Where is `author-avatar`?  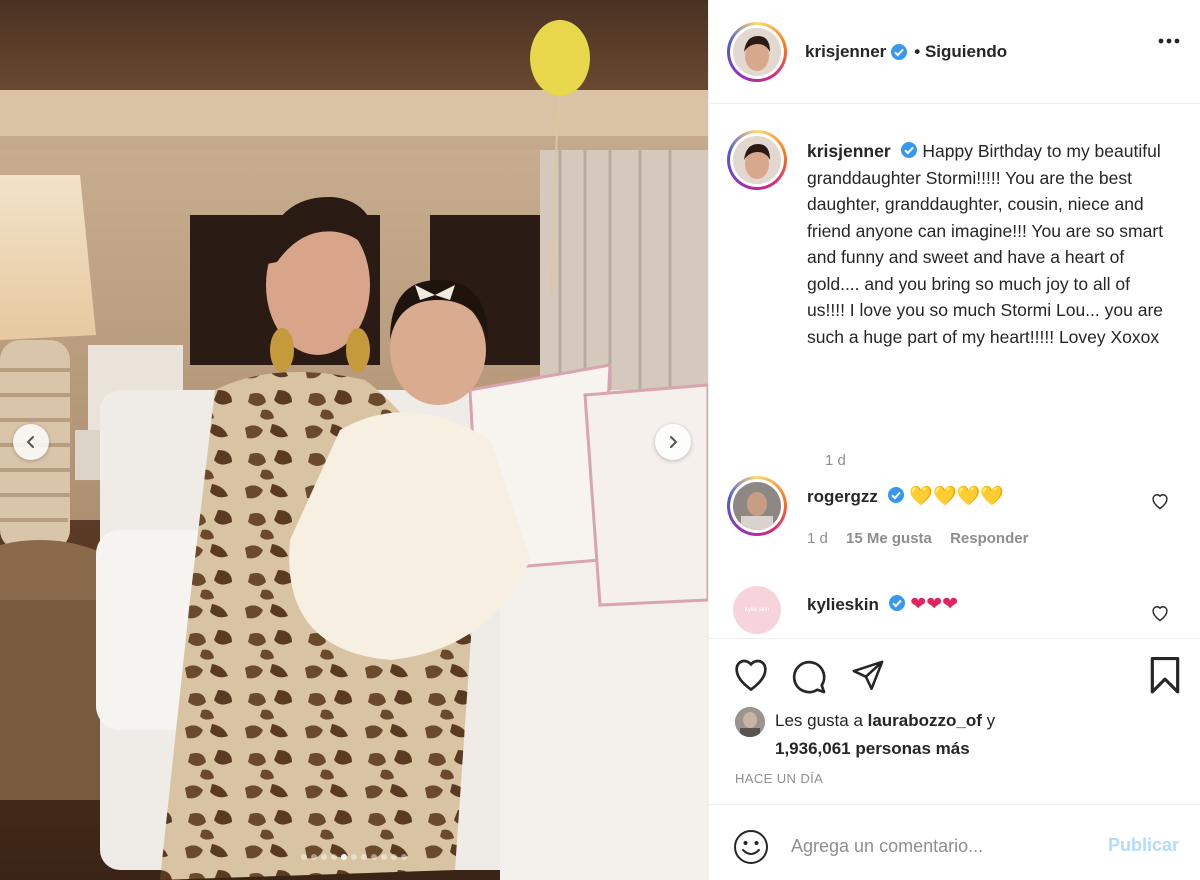 author-avatar is located at coordinates (757, 51).